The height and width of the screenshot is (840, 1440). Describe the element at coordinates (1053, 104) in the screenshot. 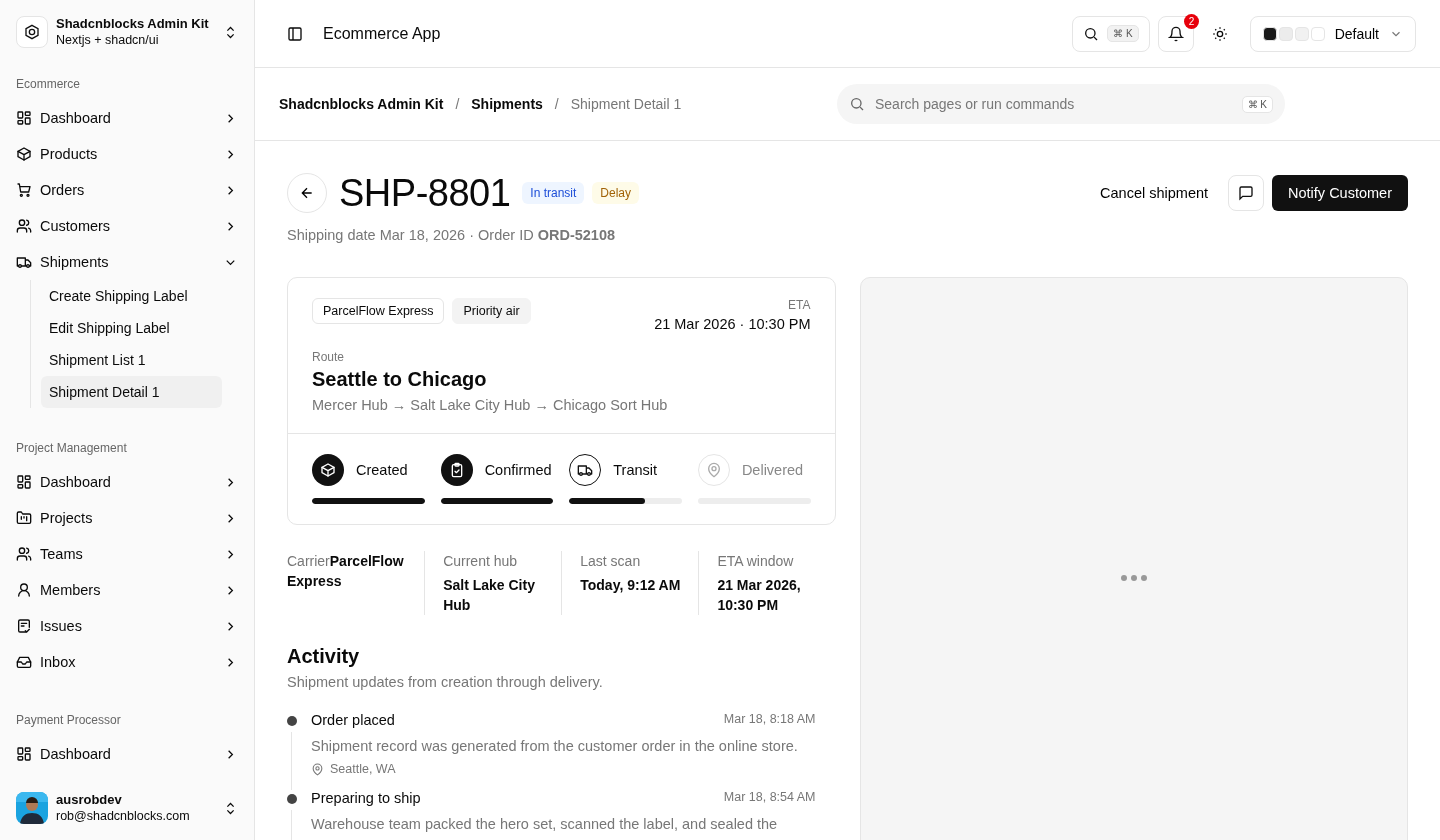

I see `search-input: Search pages or run commands` at that location.